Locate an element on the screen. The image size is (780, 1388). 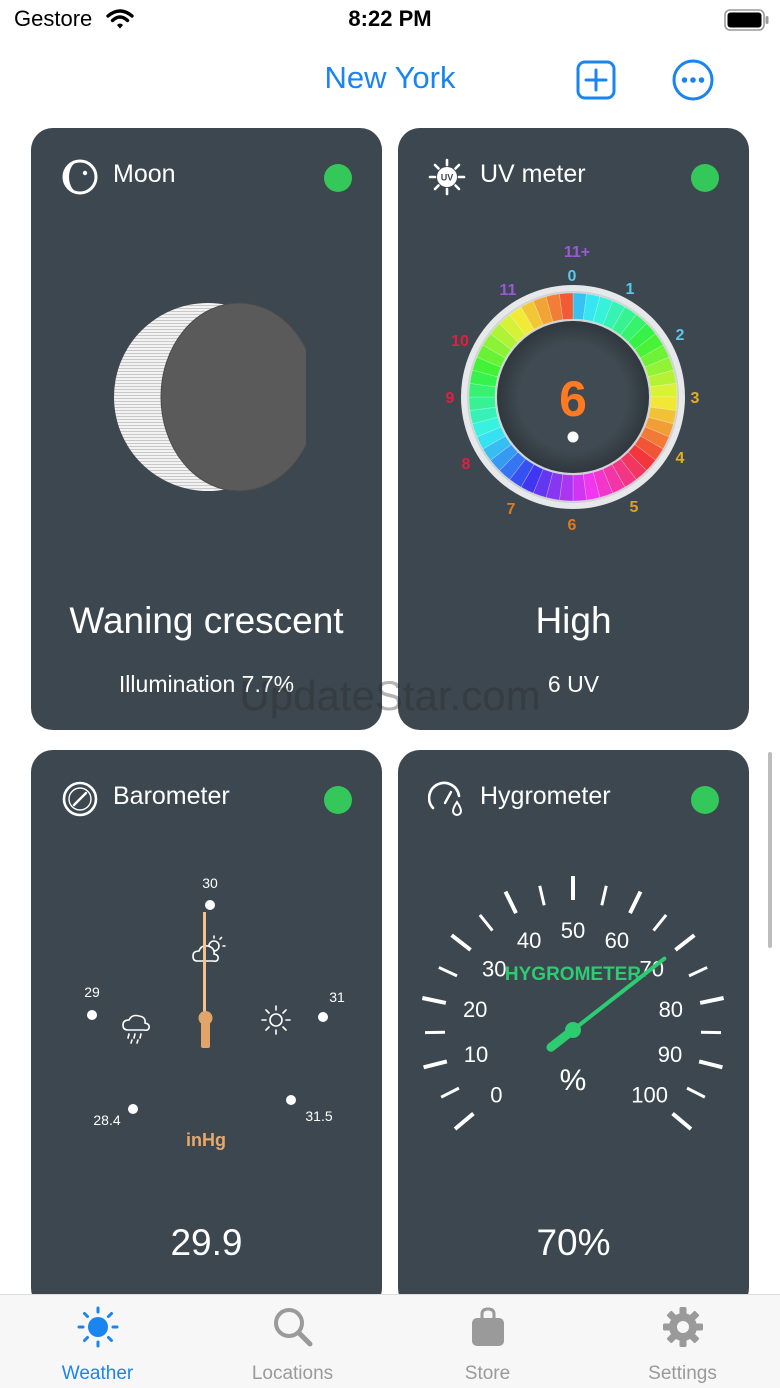
hygrometer-dial-label: 30 is located at coordinates (494, 968).